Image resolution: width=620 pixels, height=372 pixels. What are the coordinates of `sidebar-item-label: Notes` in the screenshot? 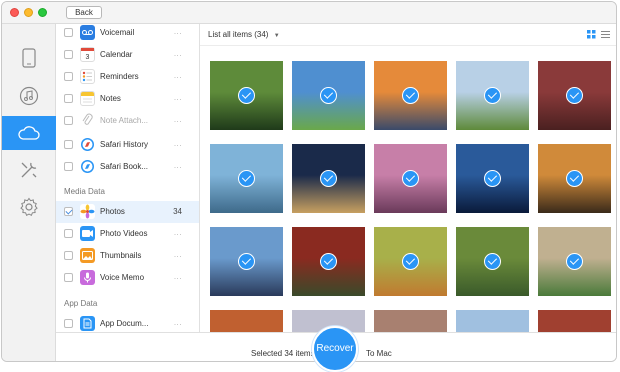 It's located at (110, 98).